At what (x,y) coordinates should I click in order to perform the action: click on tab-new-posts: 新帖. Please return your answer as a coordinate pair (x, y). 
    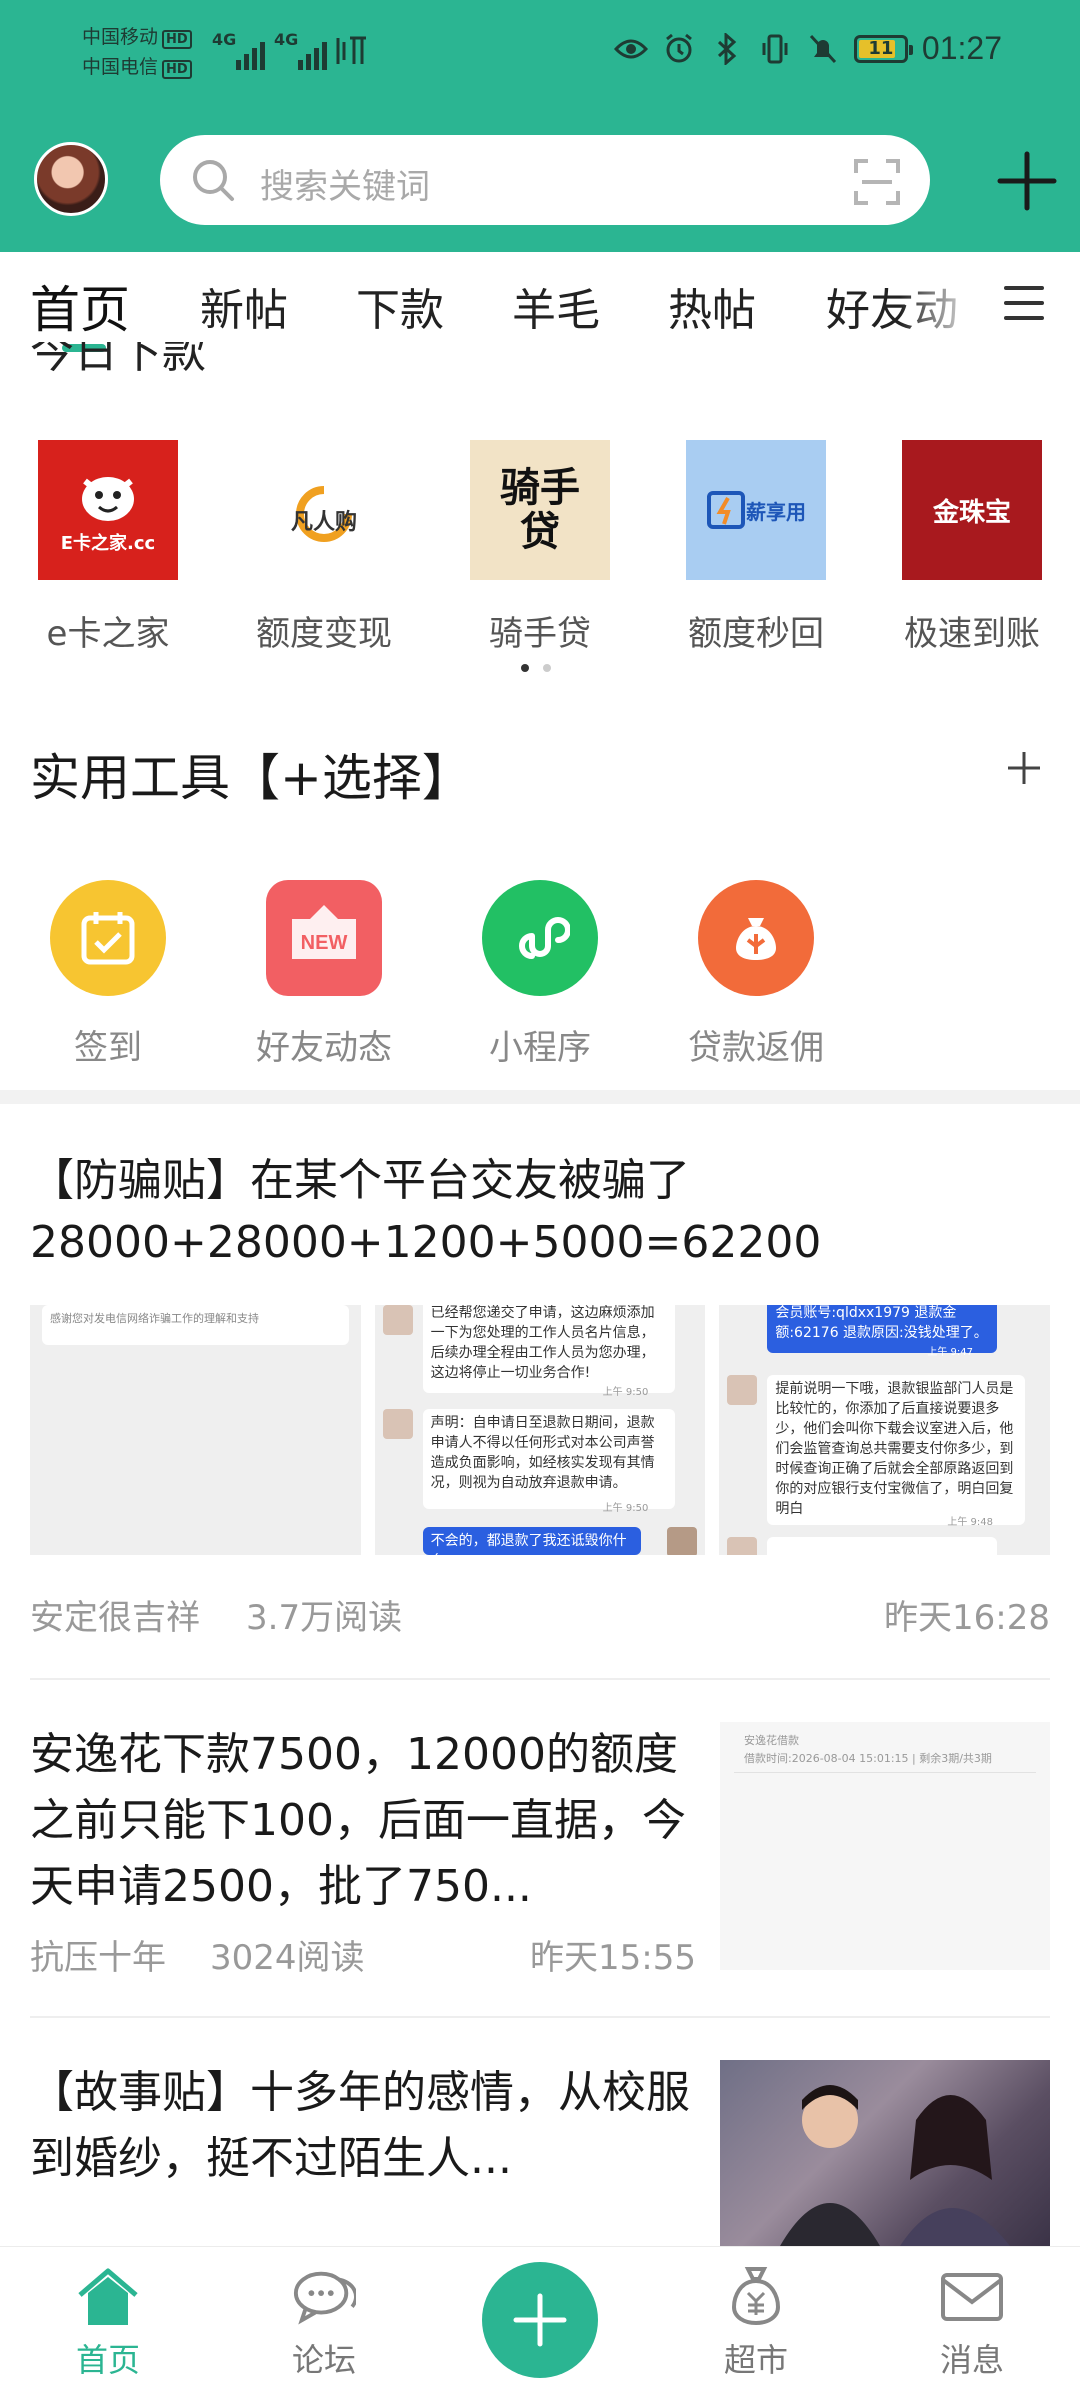
    Looking at the image, I should click on (244, 306).